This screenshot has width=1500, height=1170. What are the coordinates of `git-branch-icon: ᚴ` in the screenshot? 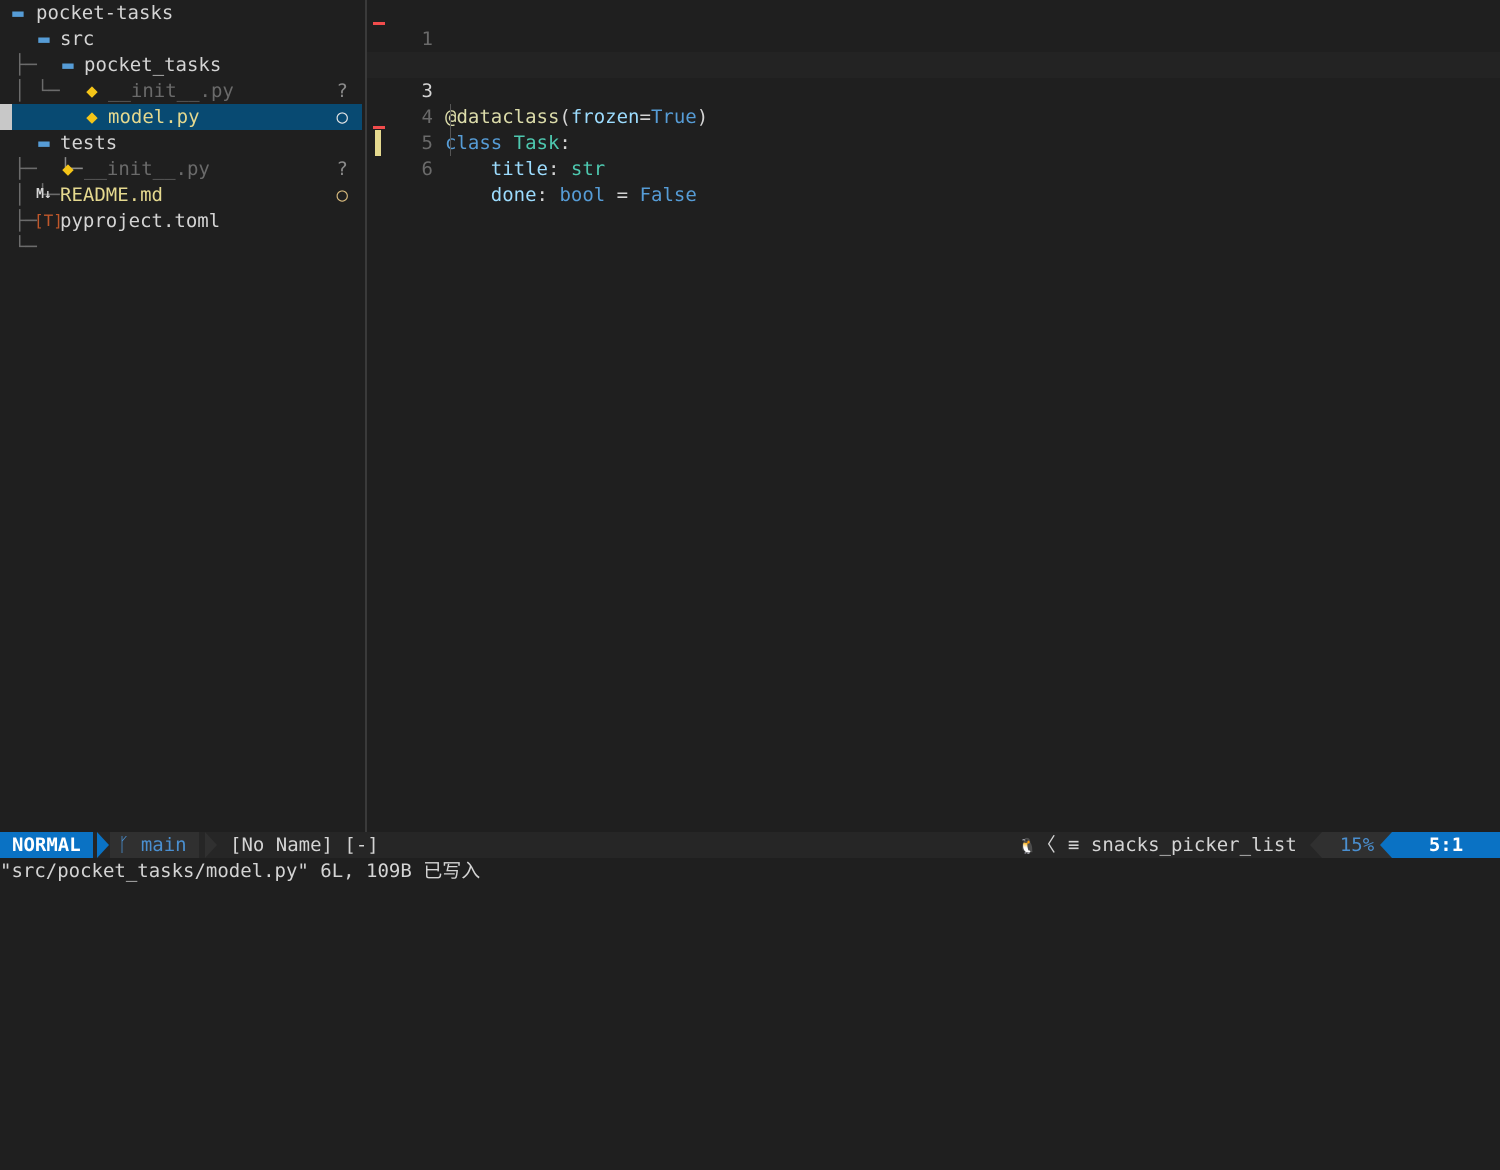 It's located at (124, 845).